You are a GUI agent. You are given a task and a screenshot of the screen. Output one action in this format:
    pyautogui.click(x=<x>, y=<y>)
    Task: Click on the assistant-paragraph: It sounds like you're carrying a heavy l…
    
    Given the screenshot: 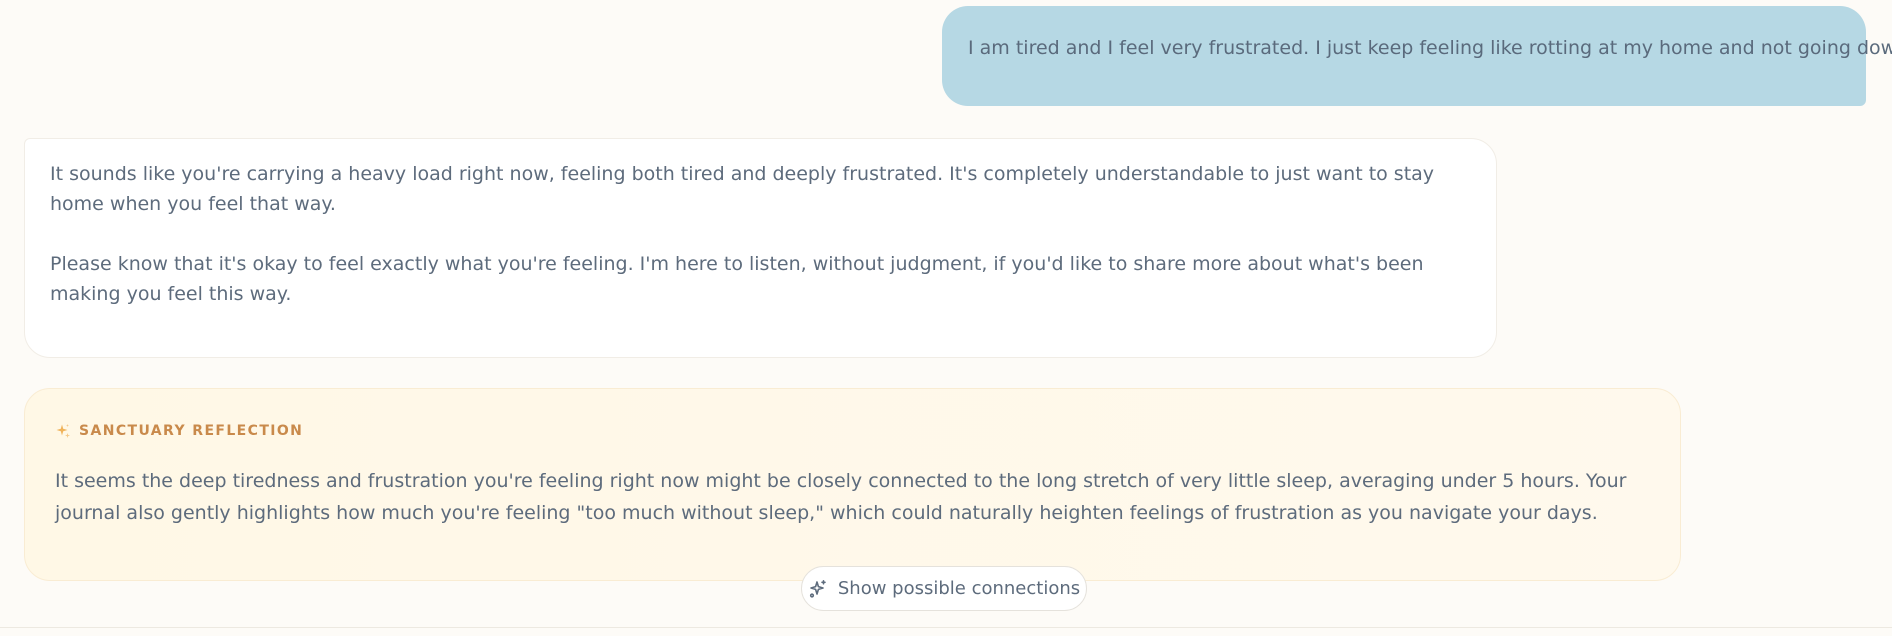 What is the action you would take?
    pyautogui.click(x=742, y=189)
    